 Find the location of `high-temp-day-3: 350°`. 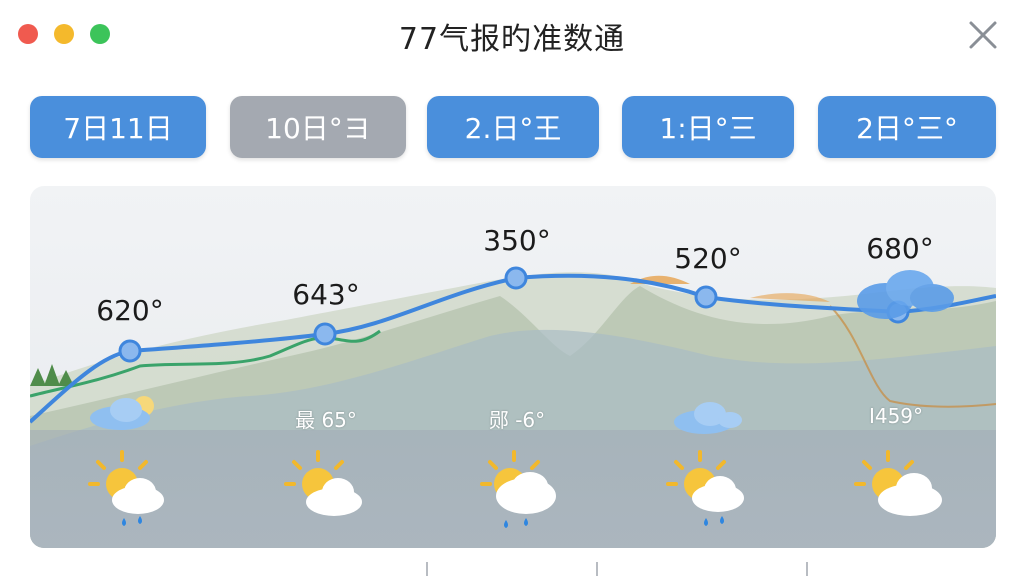

high-temp-day-3: 350° is located at coordinates (517, 240).